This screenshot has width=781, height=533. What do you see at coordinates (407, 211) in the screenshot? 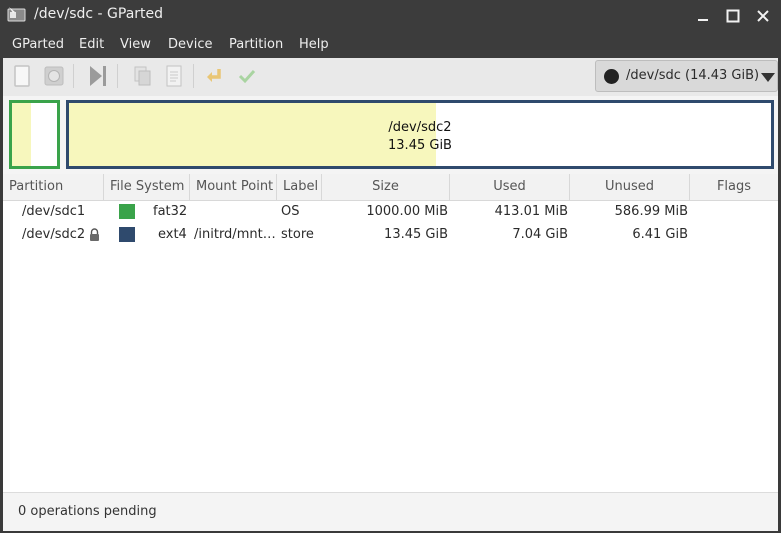
I see `row-size: 1000.00 MiB` at bounding box center [407, 211].